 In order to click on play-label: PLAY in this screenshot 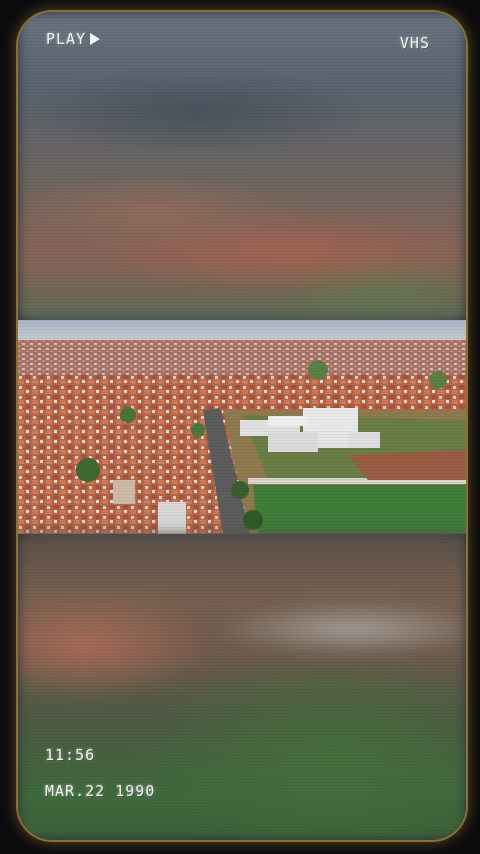, I will do `click(66, 39)`.